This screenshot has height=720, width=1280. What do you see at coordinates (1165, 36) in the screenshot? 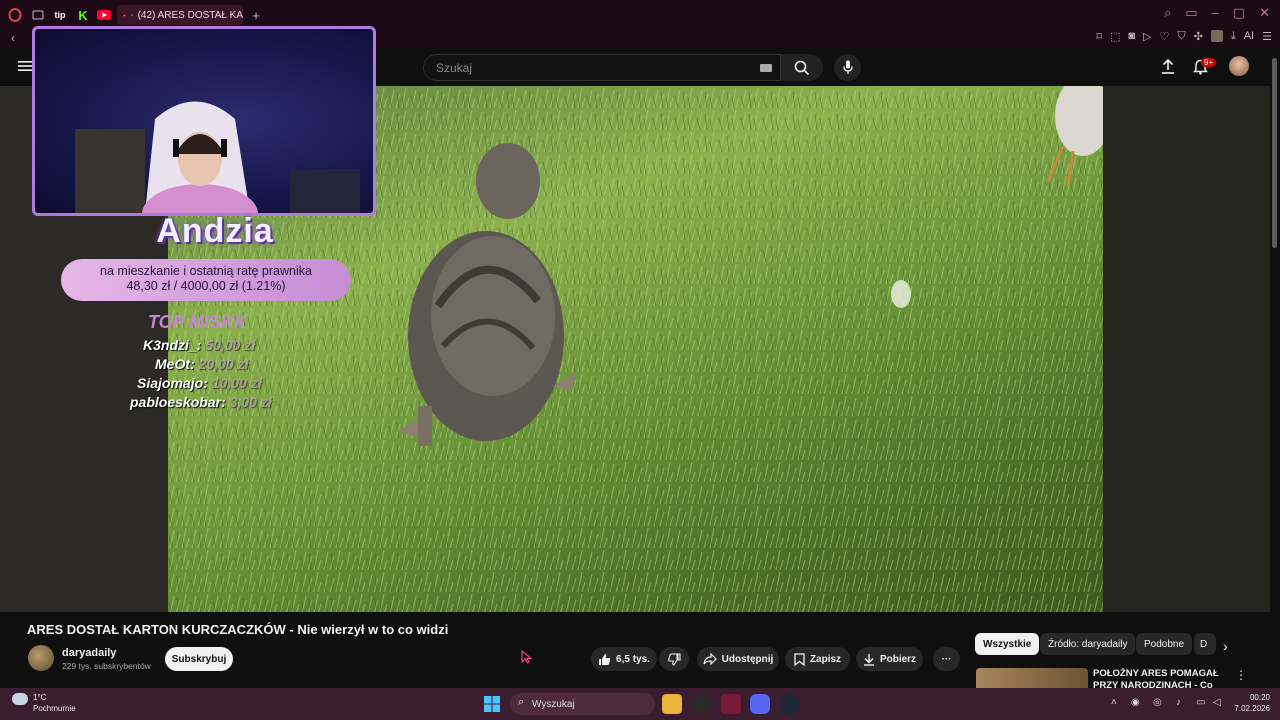
I see `heart-icon: ♡` at bounding box center [1165, 36].